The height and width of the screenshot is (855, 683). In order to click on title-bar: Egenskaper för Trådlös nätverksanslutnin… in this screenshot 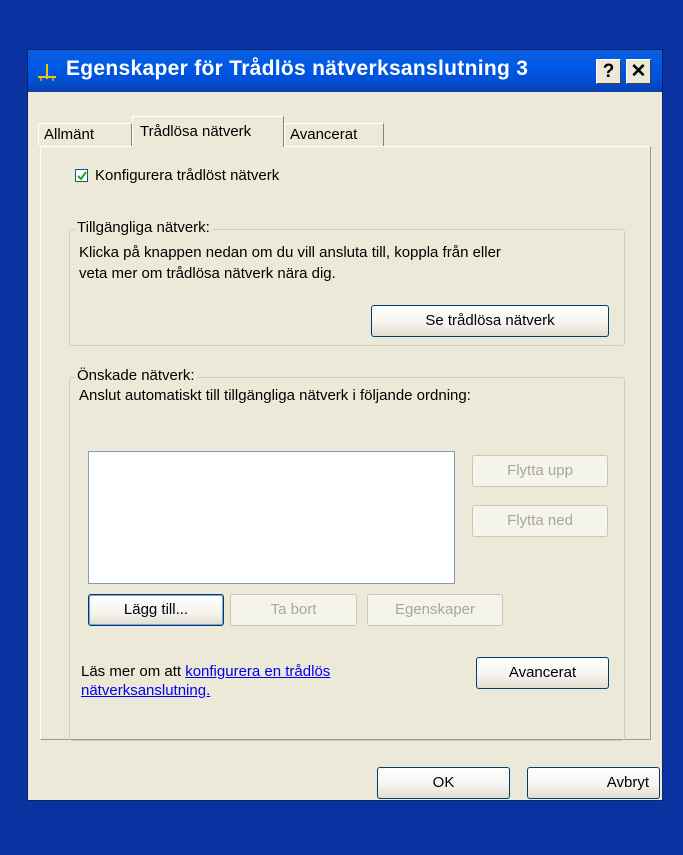, I will do `click(345, 71)`.